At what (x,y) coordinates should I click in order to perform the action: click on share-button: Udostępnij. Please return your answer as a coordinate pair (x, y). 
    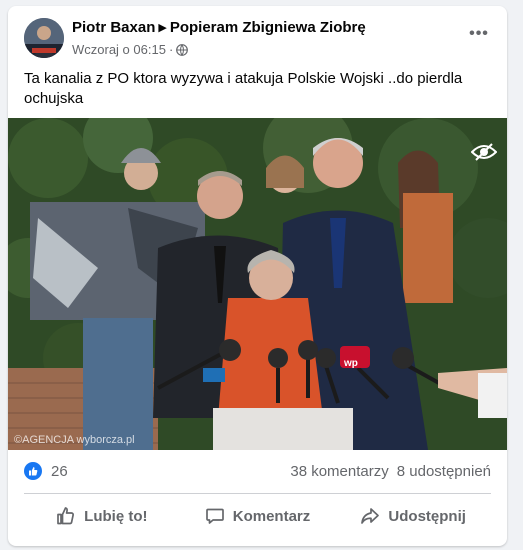
    Looking at the image, I should click on (413, 516).